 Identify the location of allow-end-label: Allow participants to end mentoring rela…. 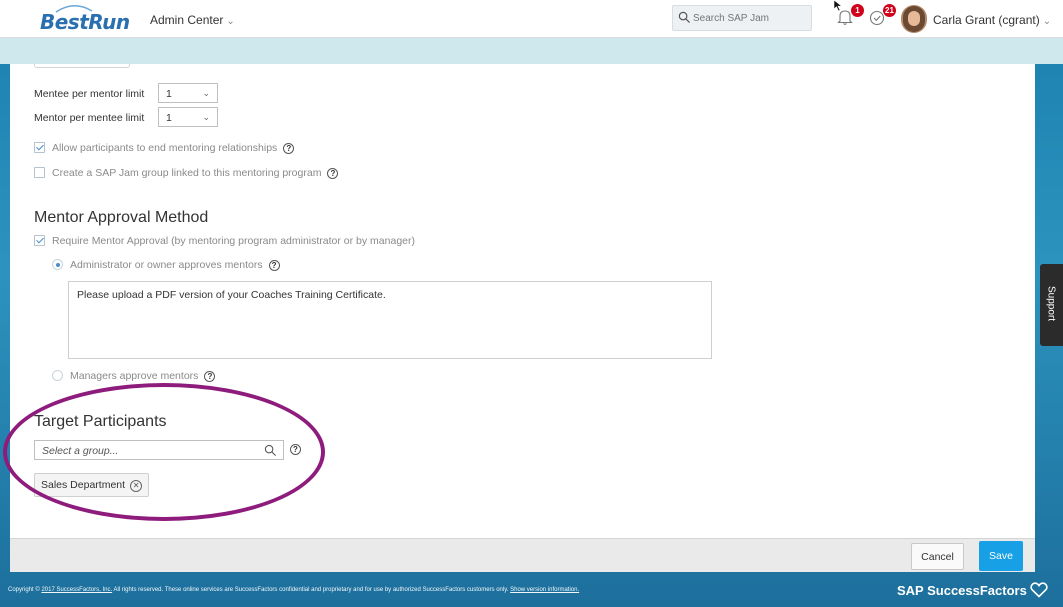
(165, 148).